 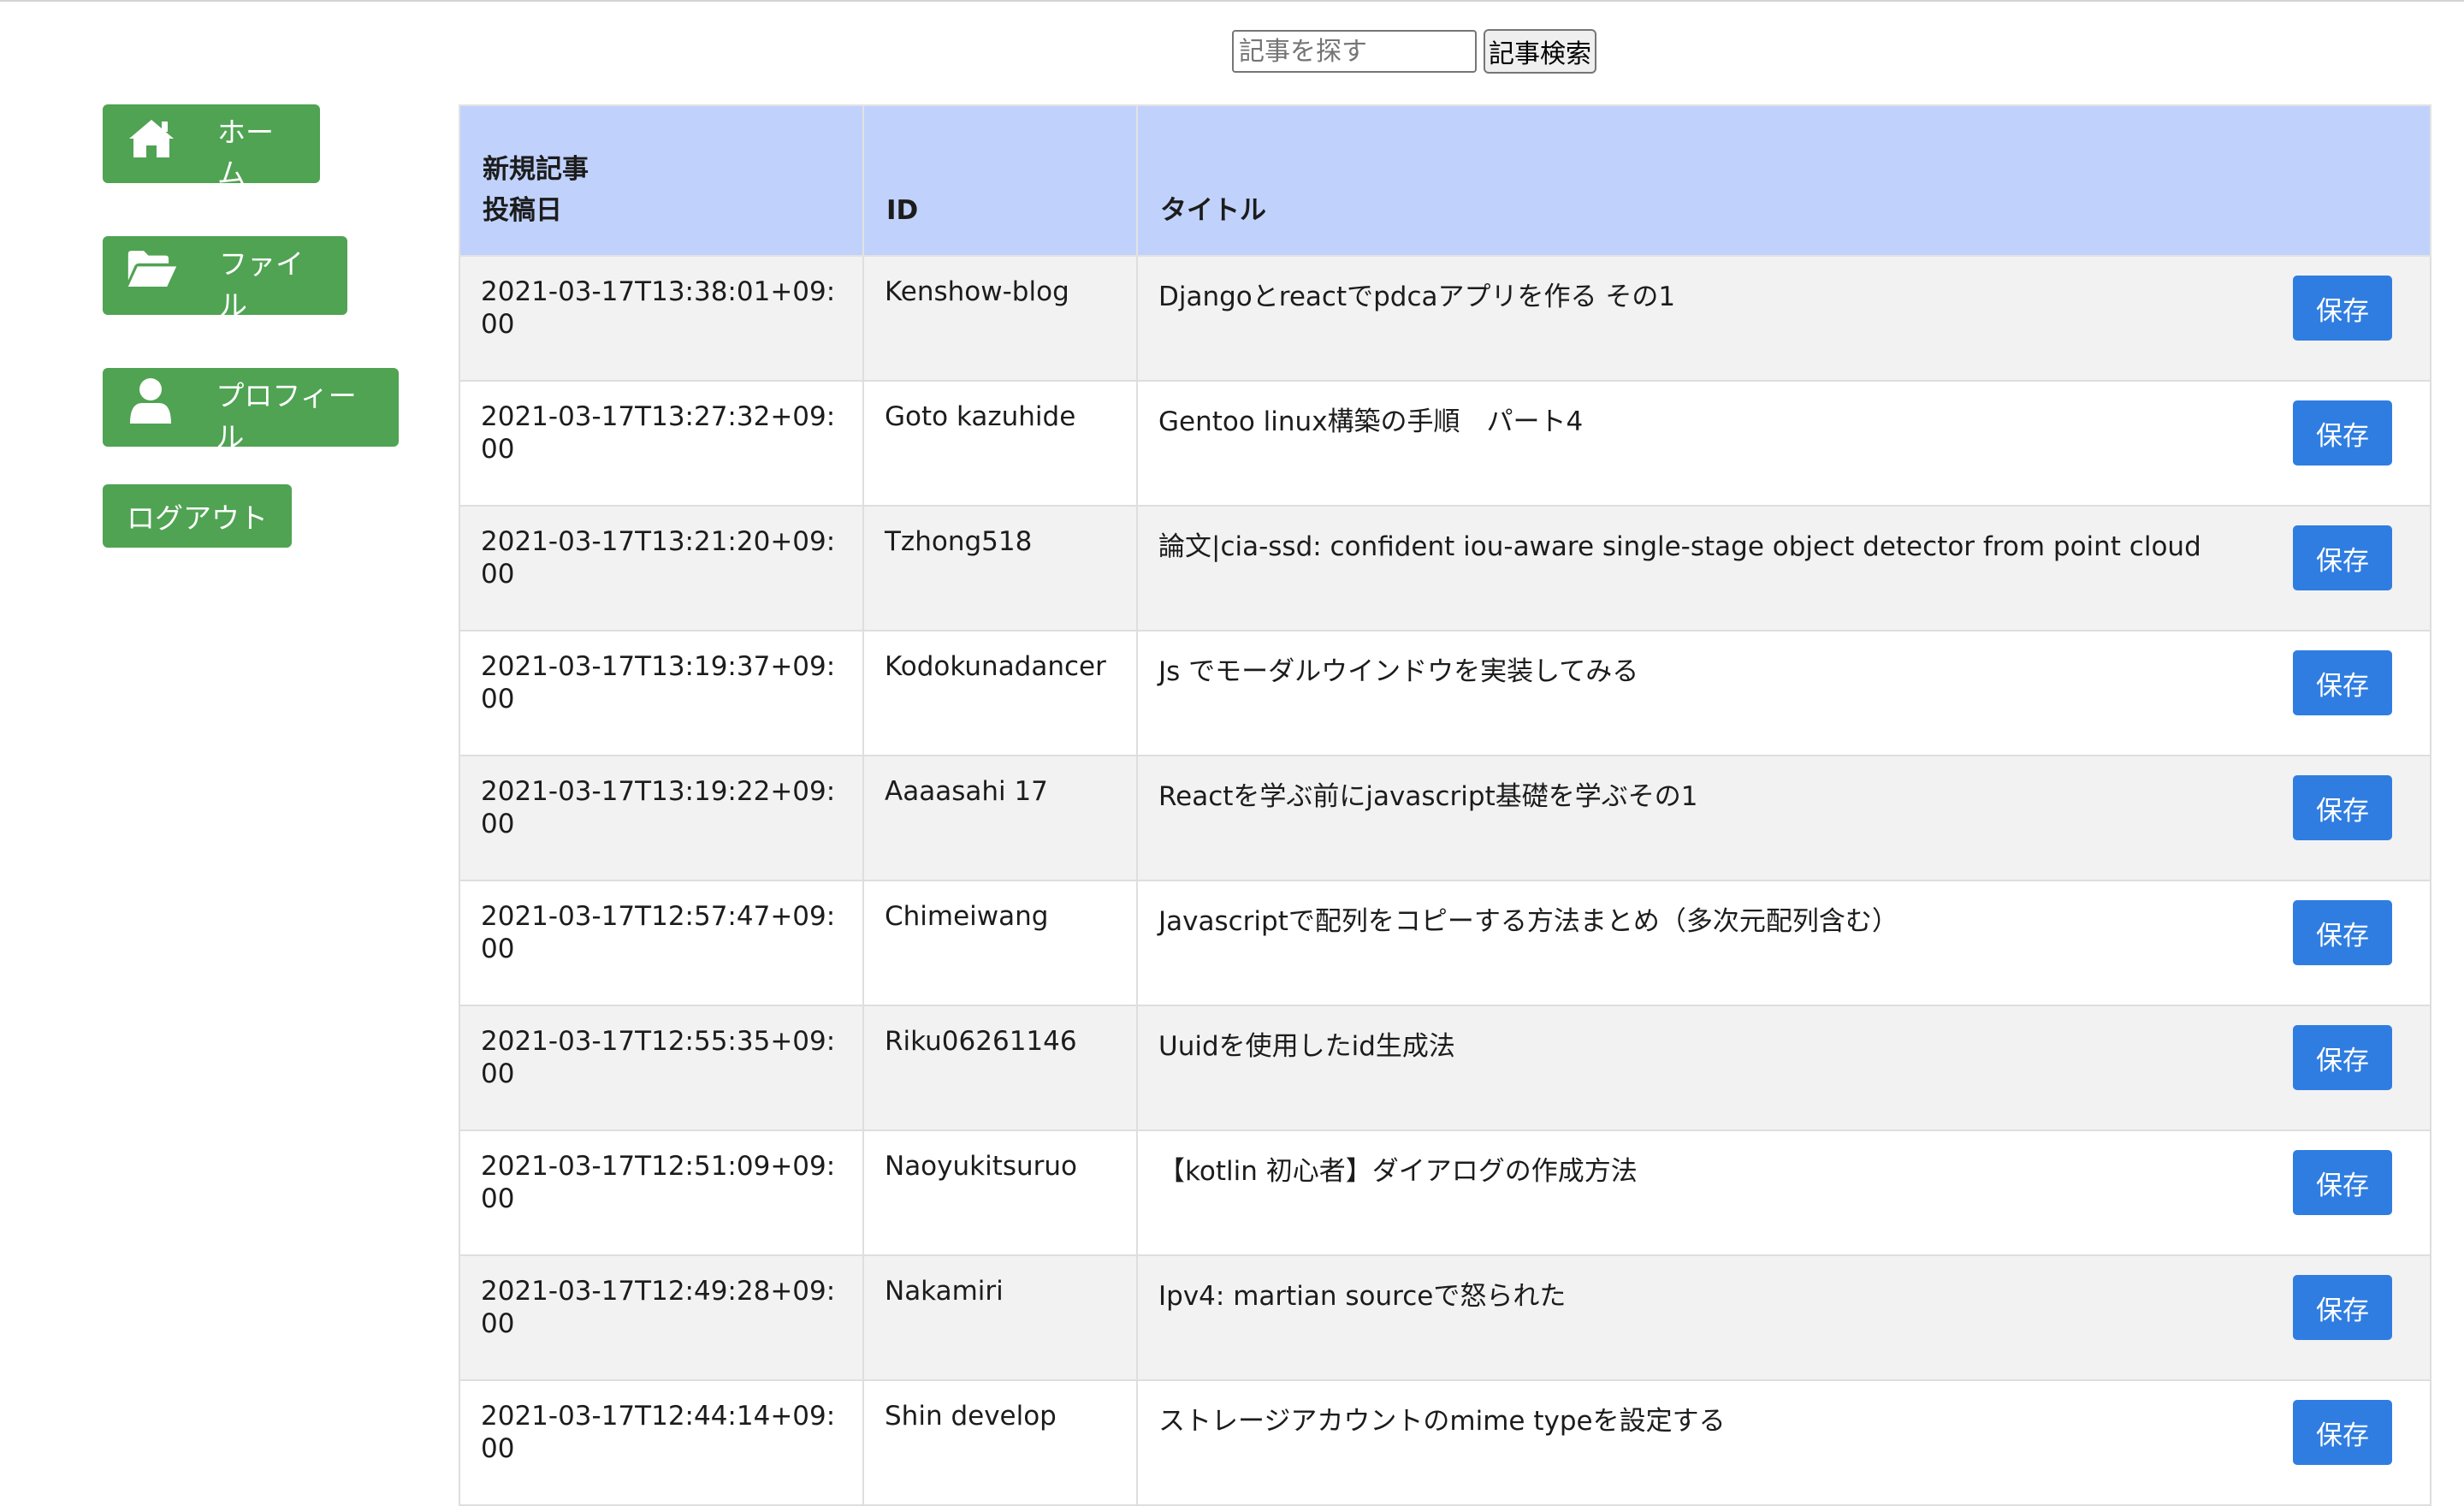 What do you see at coordinates (1783, 294) in the screenshot?
I see `row-title: Djangoとreactでpdcaアプリを作る その1` at bounding box center [1783, 294].